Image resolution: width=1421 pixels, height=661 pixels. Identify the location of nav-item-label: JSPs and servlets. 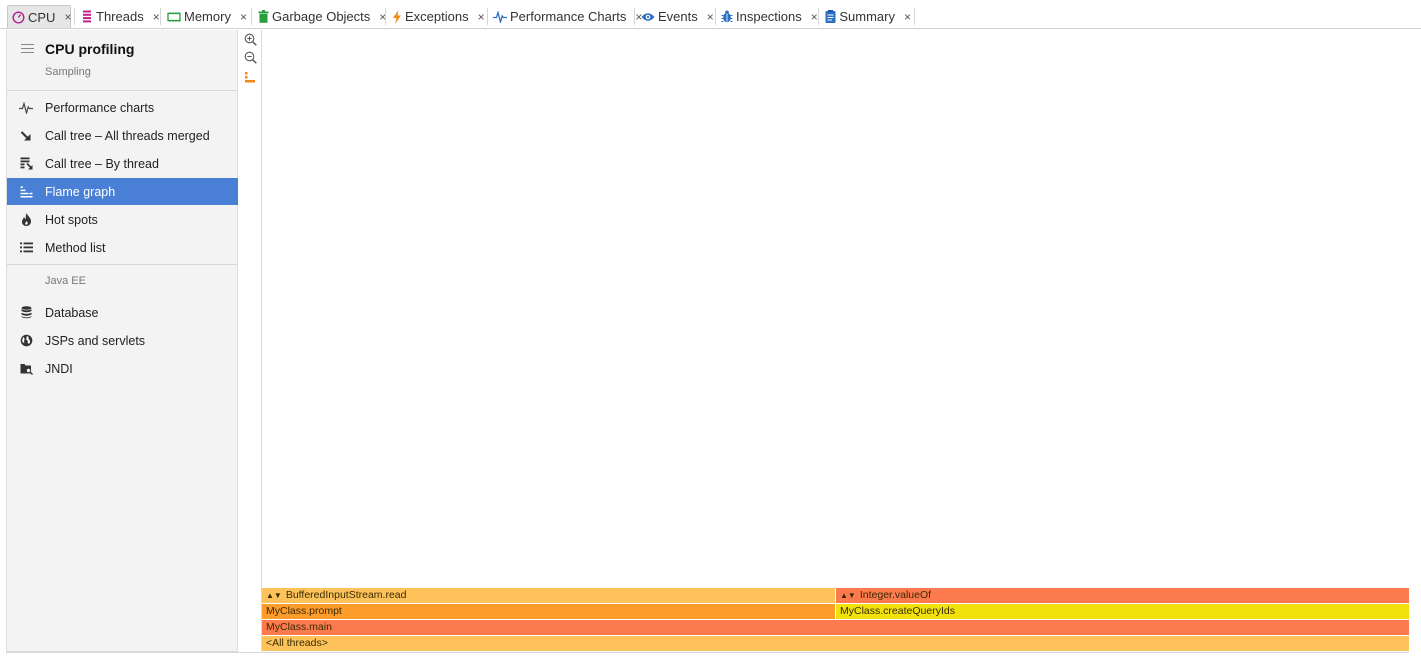
(95, 340).